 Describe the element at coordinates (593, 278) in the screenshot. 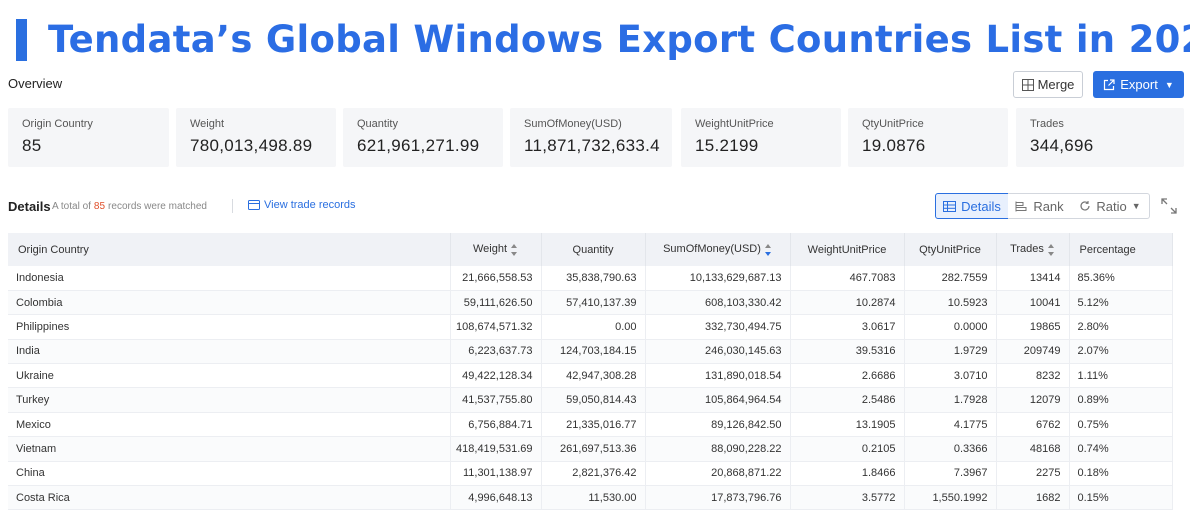

I see `cell-quantity: 35,838,790.63` at that location.